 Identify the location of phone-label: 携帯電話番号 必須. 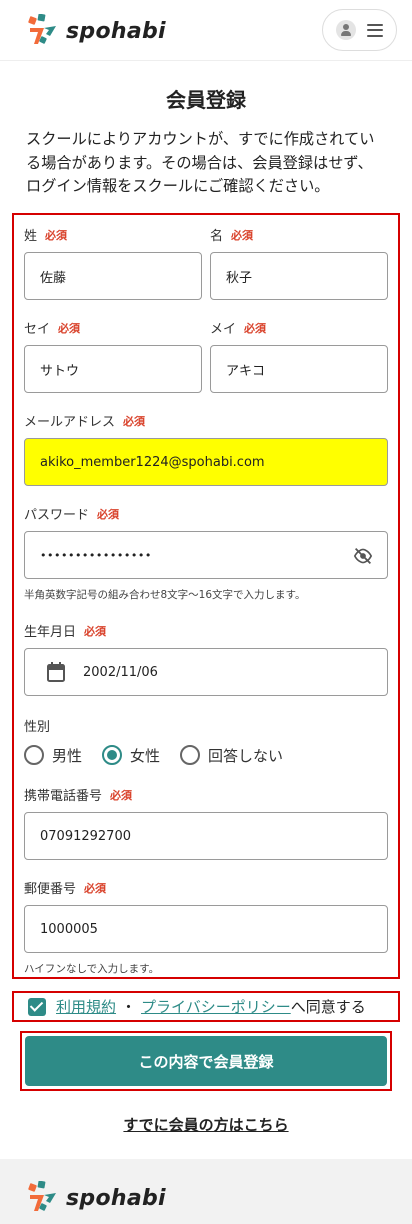
(78, 795).